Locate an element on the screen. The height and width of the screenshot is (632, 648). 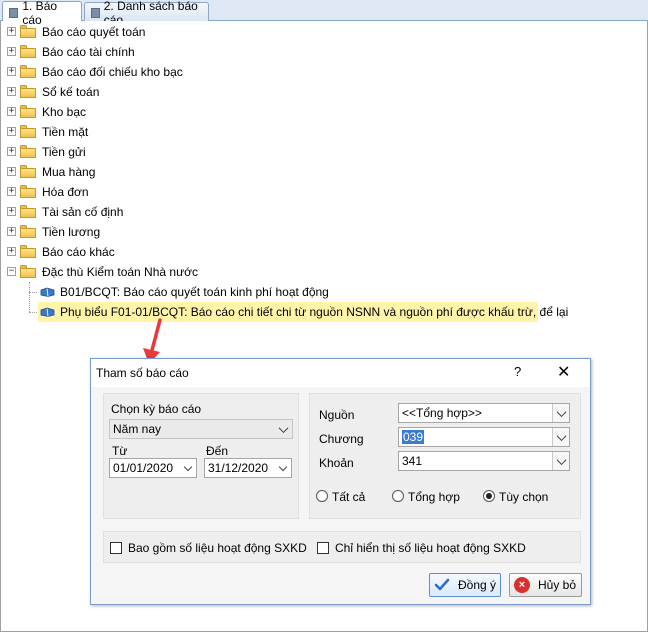
from-label: Từ is located at coordinates (120, 451).